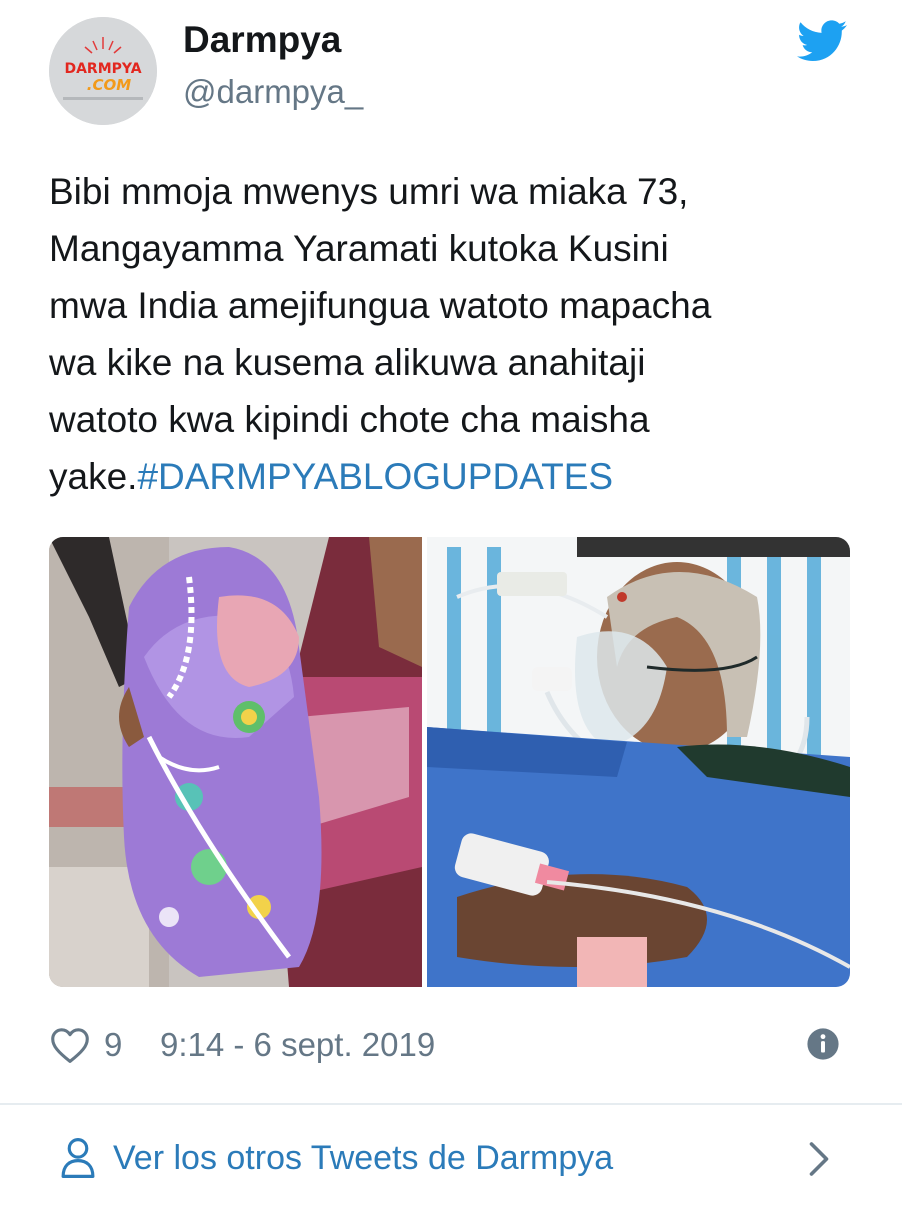  I want to click on timestamp: 9:14 - 6 sept. 2019, so click(297, 1045).